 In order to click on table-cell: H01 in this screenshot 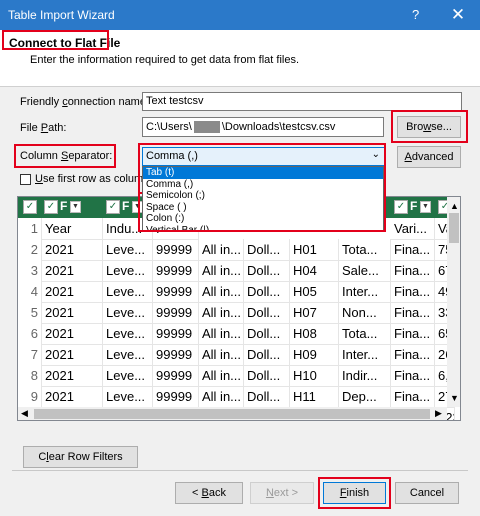, I will do `click(314, 250)`.